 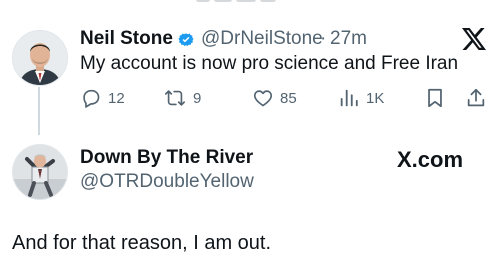 What do you see at coordinates (197, 98) in the screenshot?
I see `repost-count: 9` at bounding box center [197, 98].